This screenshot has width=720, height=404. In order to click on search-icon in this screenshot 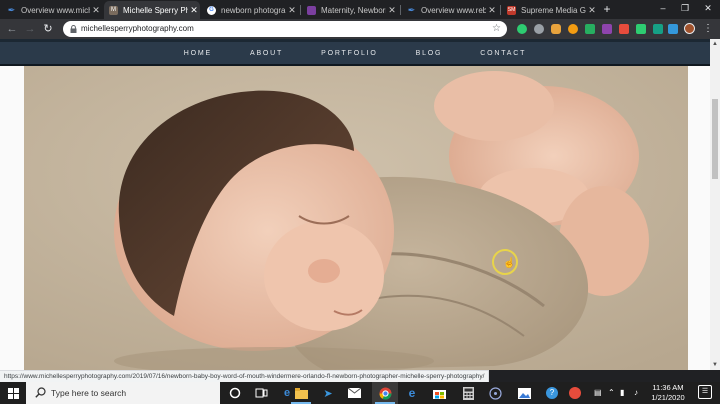, I will do `click(40, 392)`.